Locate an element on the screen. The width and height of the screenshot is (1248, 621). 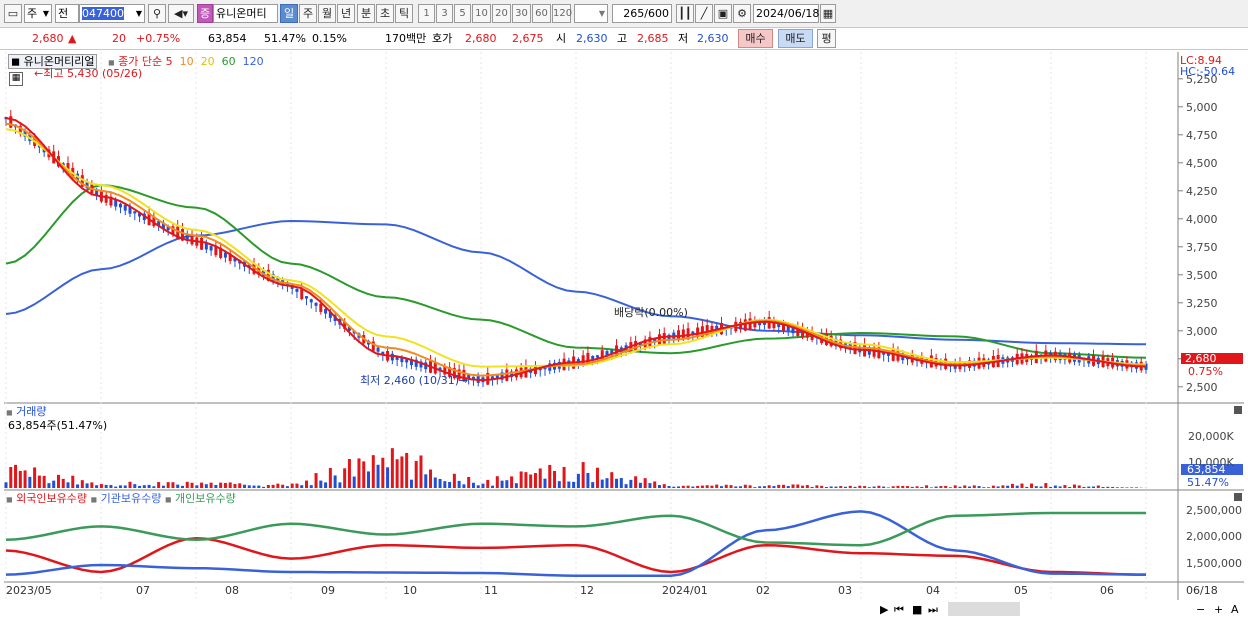
scrollbar-thumb is located at coordinates (984, 609).